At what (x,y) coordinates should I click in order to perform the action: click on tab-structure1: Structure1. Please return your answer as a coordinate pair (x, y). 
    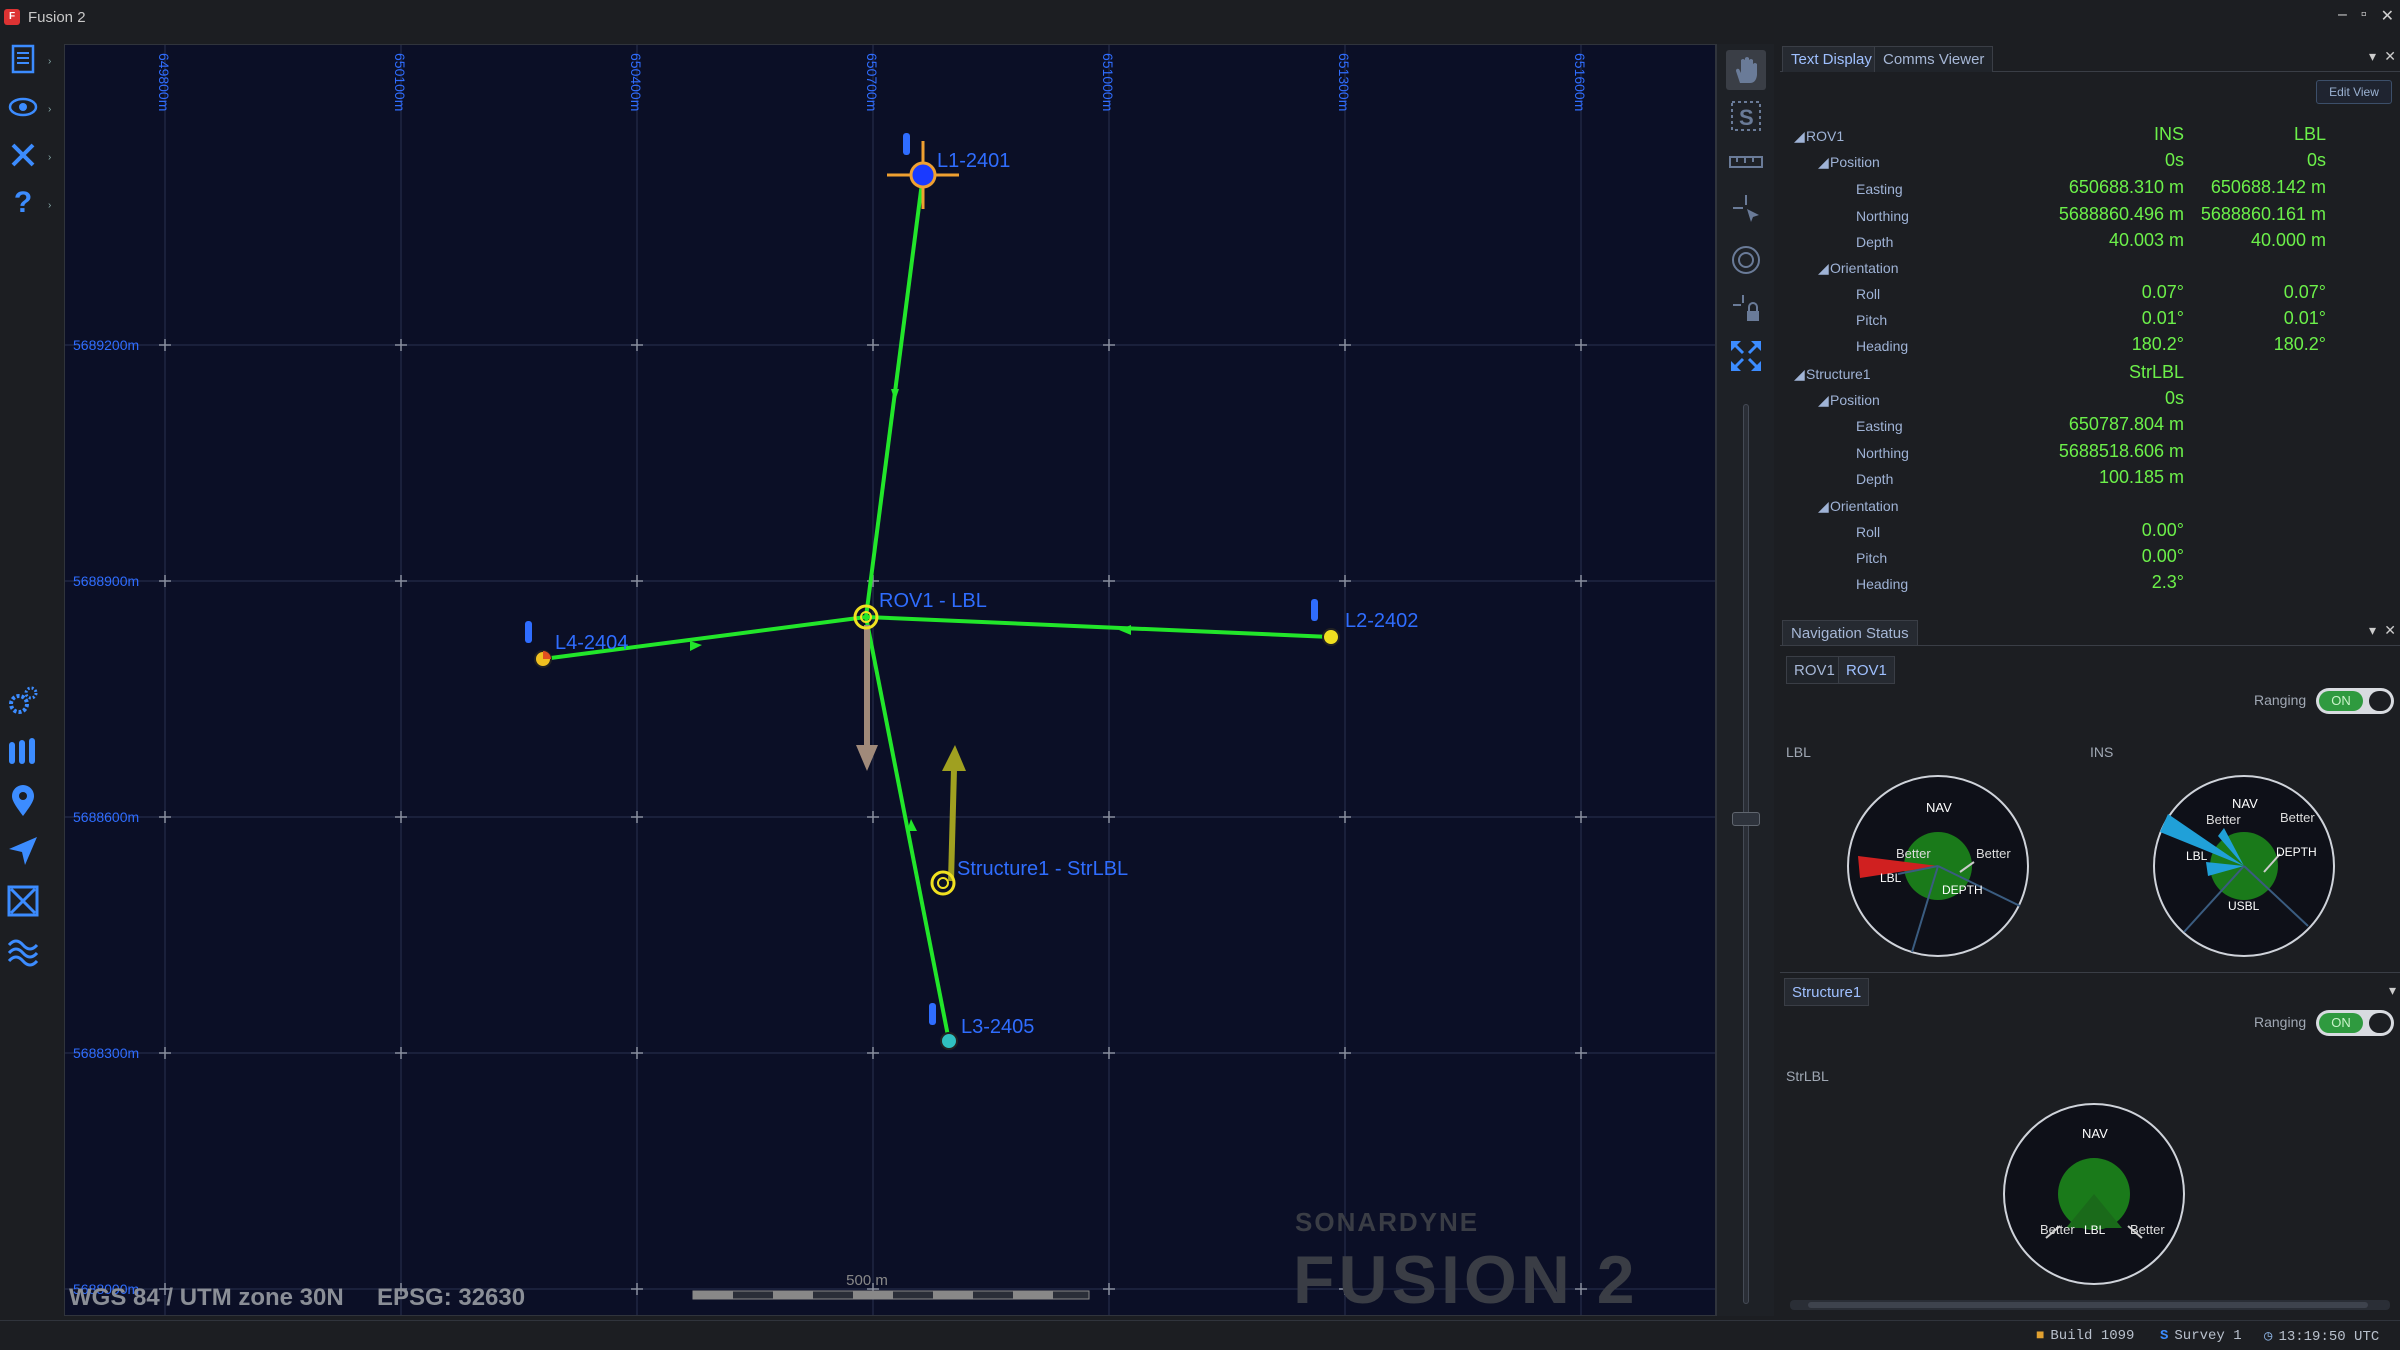
    Looking at the image, I should click on (1827, 992).